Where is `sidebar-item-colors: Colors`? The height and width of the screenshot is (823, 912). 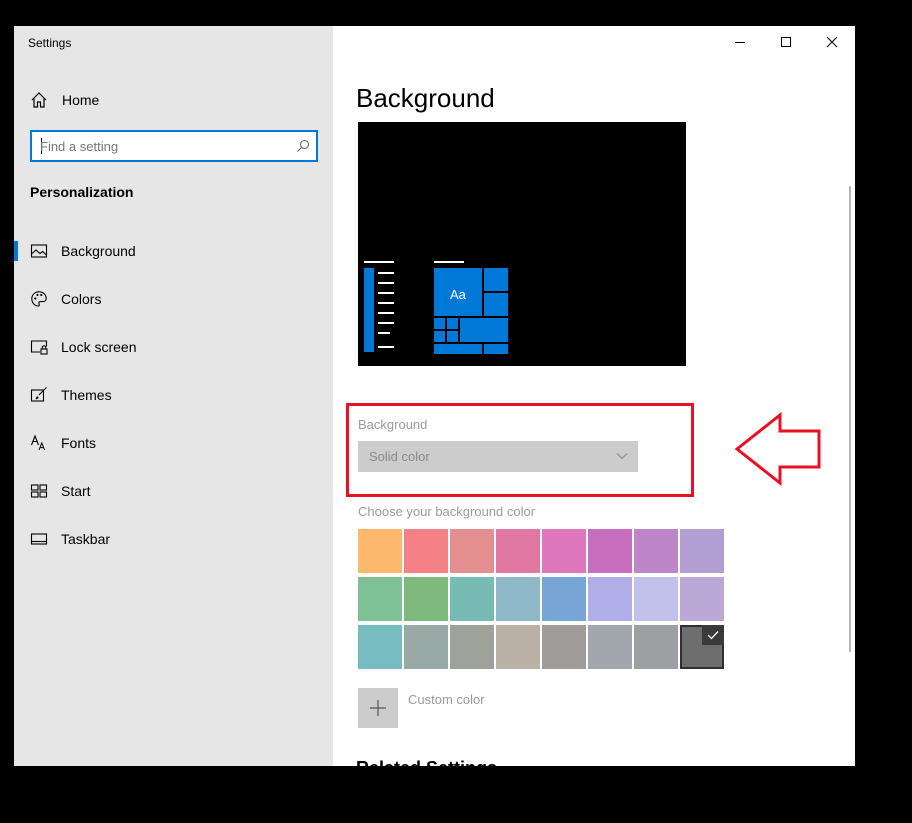 sidebar-item-colors: Colors is located at coordinates (173, 299).